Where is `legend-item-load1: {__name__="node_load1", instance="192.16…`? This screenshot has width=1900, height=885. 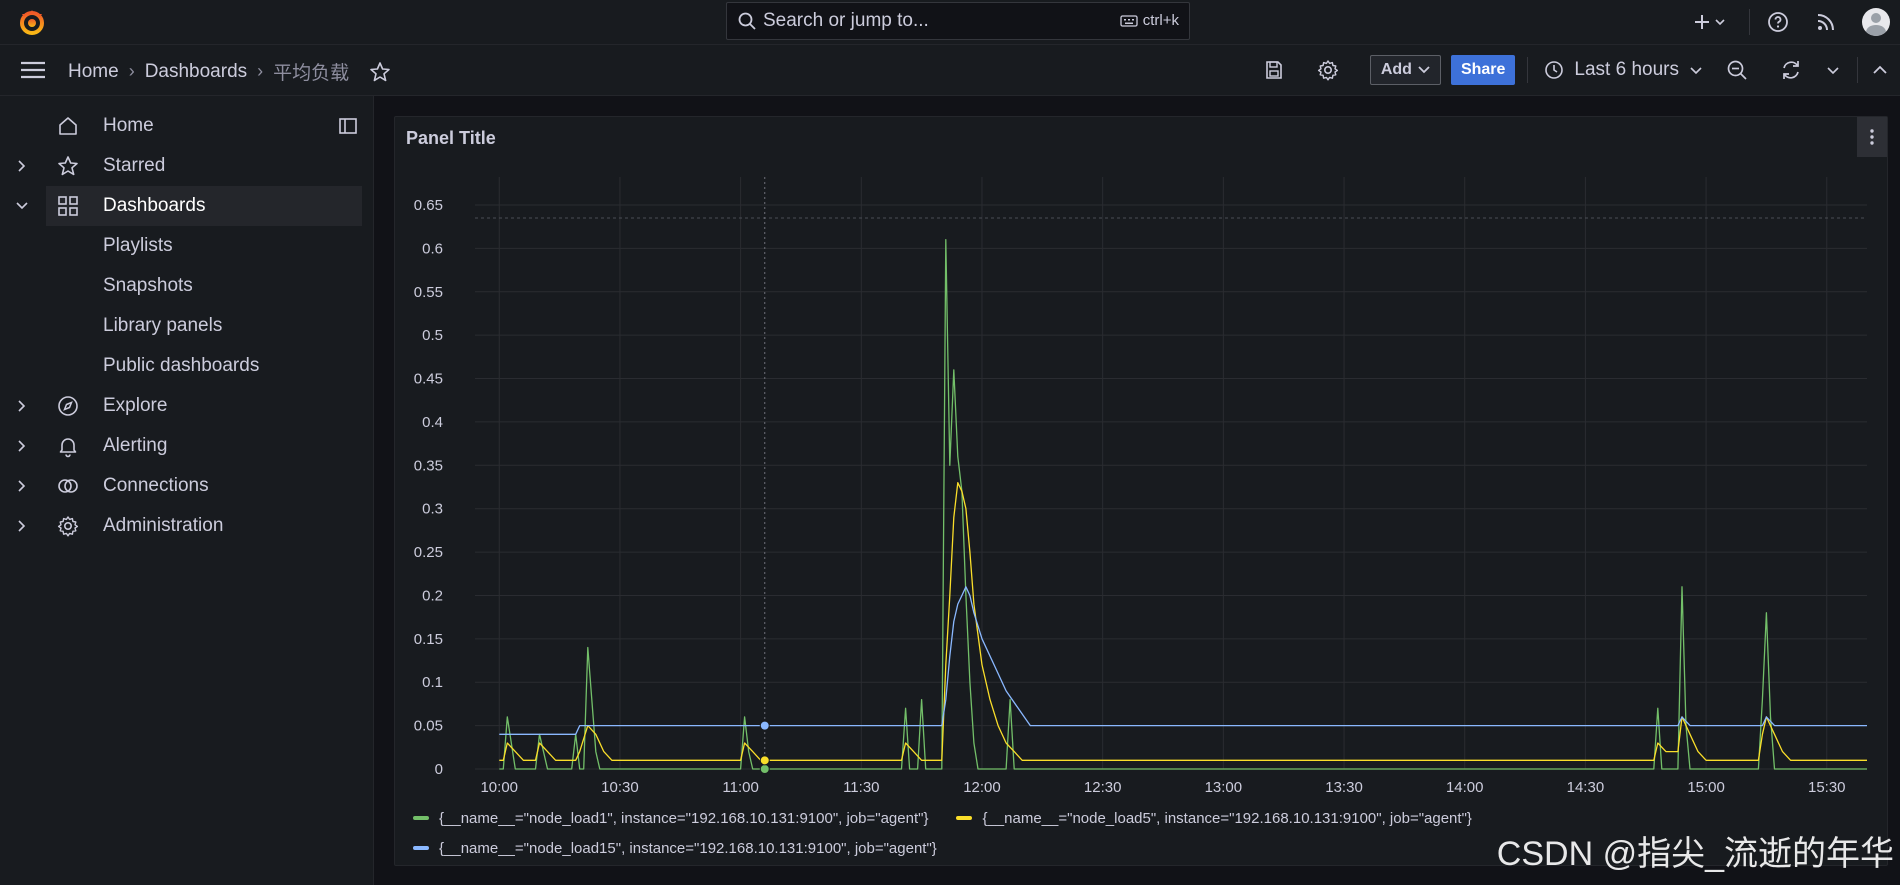
legend-item-load1: {__name__="node_load1", instance="192.16… is located at coordinates (670, 818).